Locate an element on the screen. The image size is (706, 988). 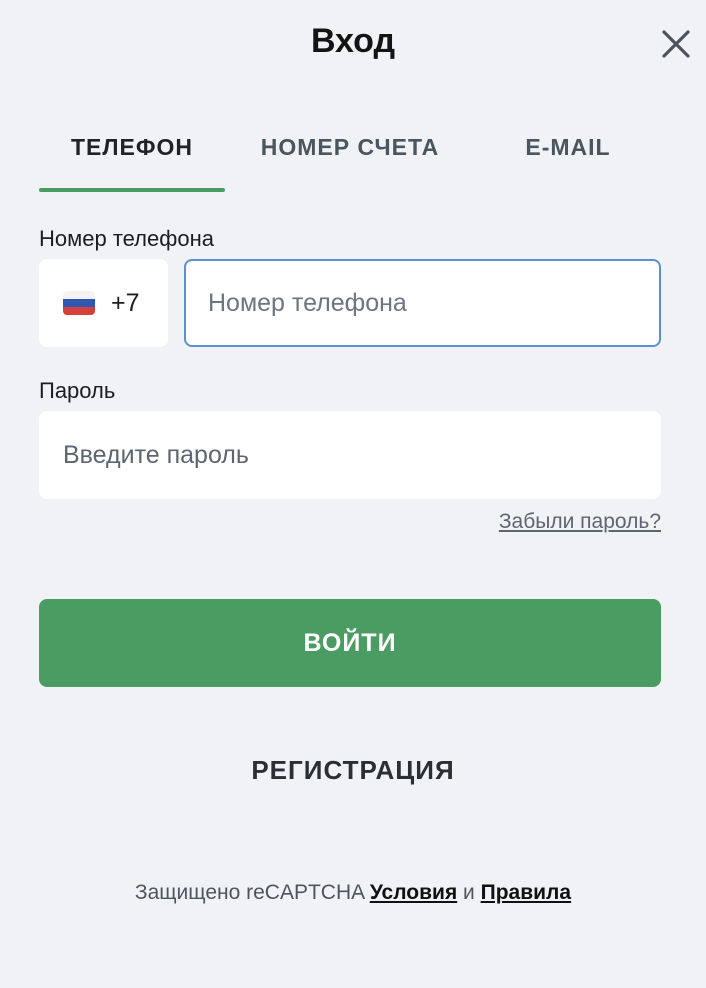
tab-account-number: НОМЕР СЧЕТА is located at coordinates (350, 155).